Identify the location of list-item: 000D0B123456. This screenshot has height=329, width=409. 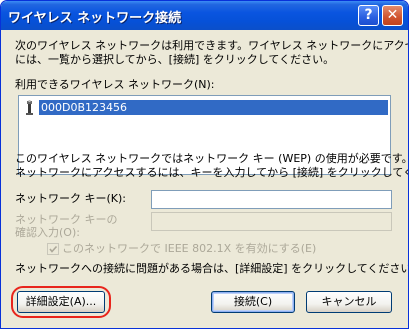
(204, 107).